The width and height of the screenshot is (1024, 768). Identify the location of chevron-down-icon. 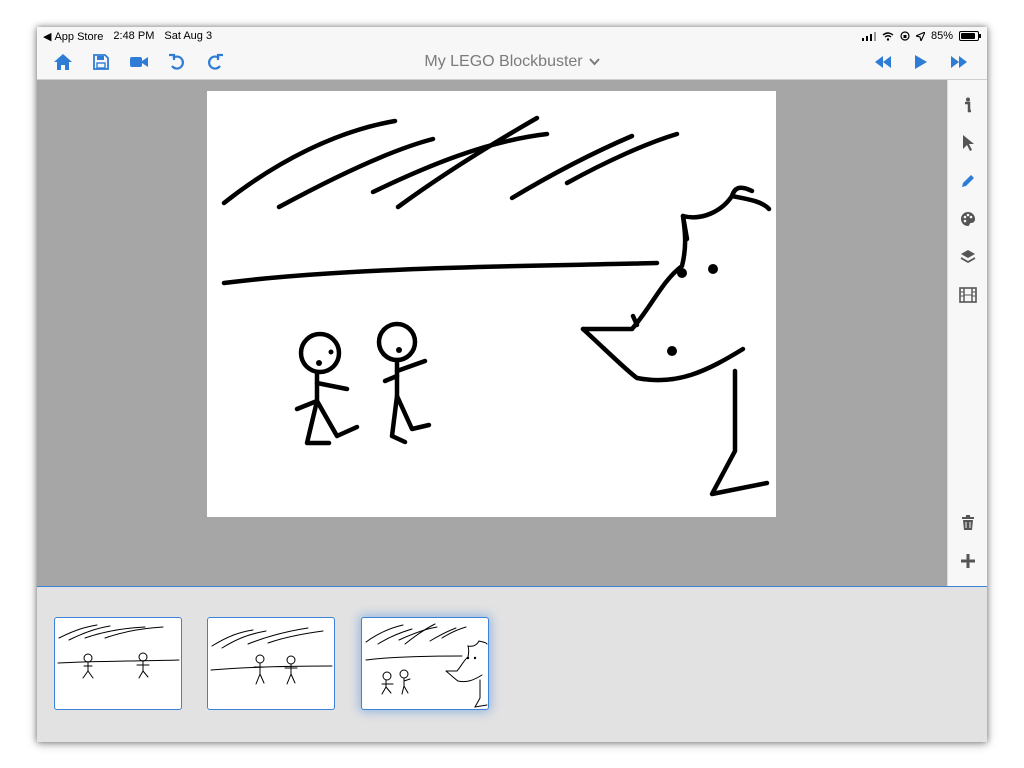
(594, 62).